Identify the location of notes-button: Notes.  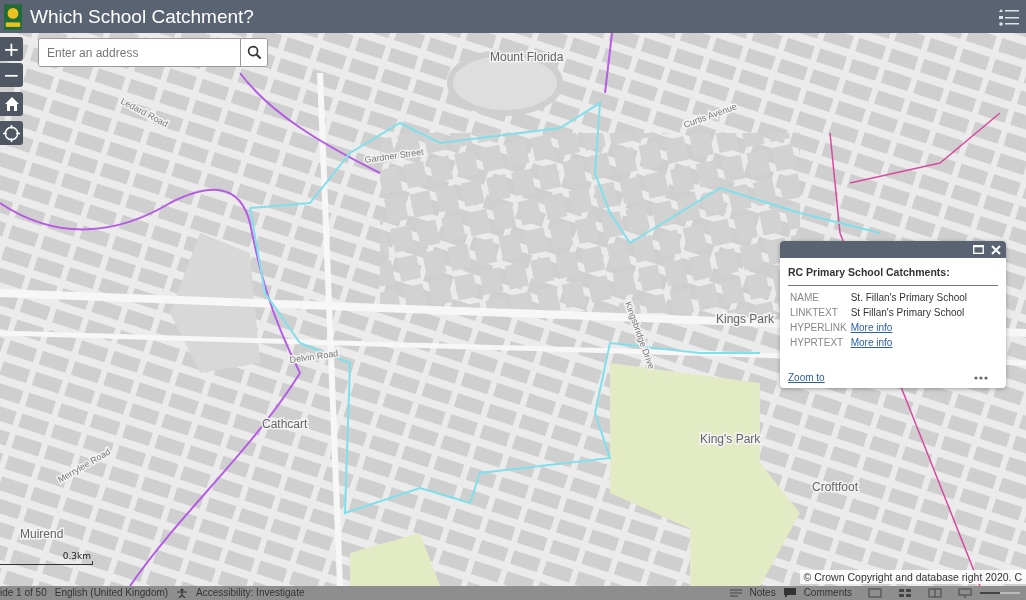
(762, 593).